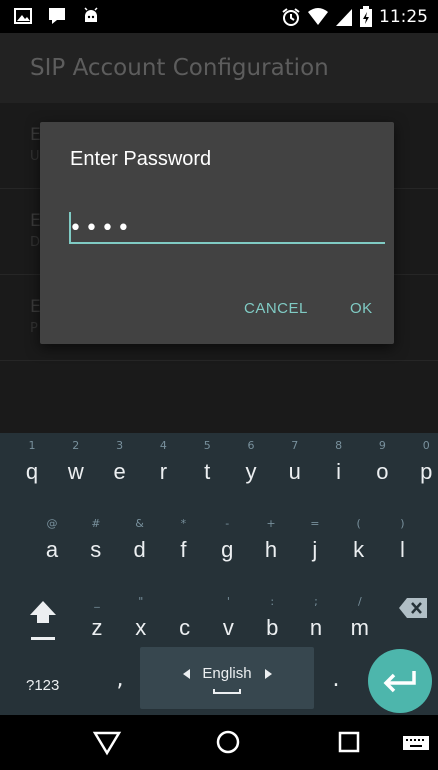 The height and width of the screenshot is (770, 438). I want to click on key-m: / m, so click(360, 623).